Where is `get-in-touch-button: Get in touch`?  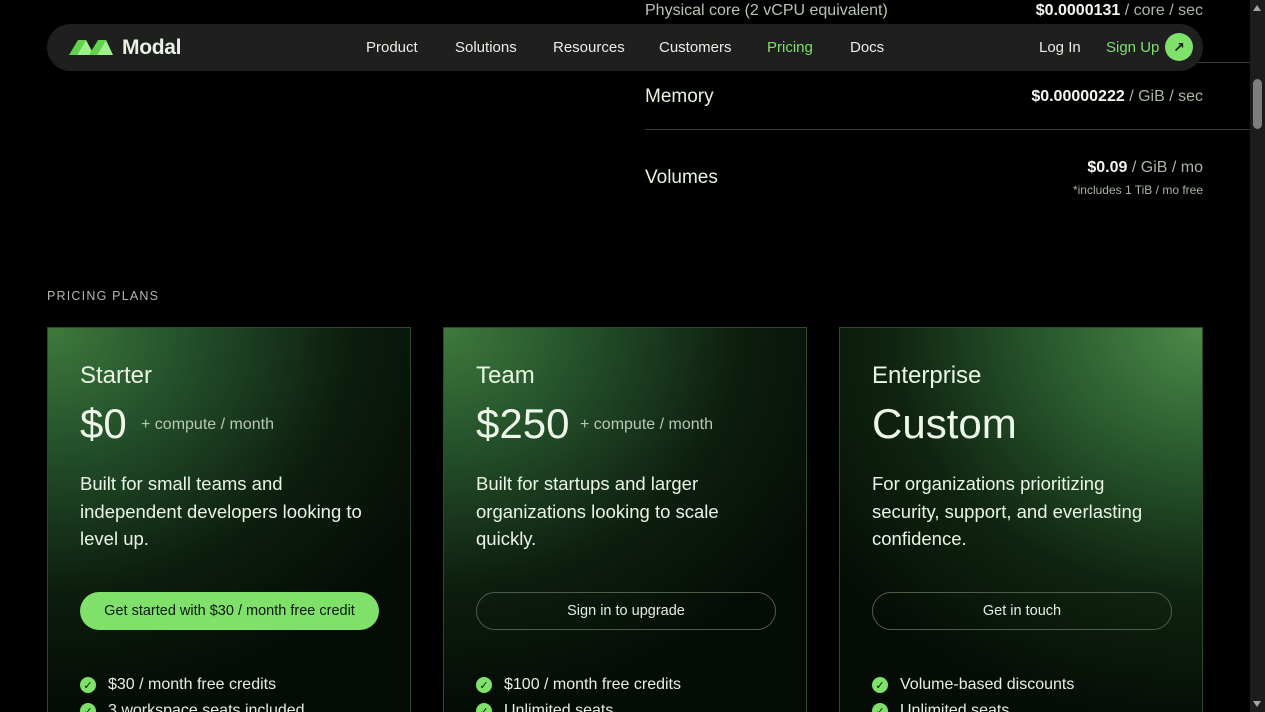 get-in-touch-button: Get in touch is located at coordinates (1022, 611).